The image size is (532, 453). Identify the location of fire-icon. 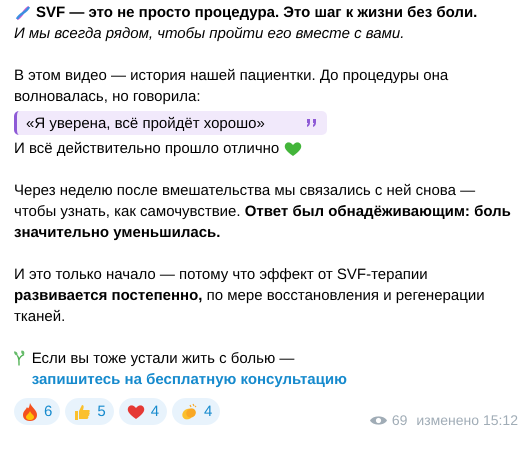
(30, 411).